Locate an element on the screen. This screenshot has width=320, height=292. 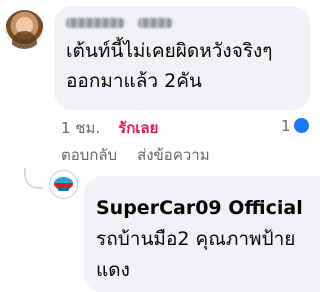
reaction-icon is located at coordinates (301, 125).